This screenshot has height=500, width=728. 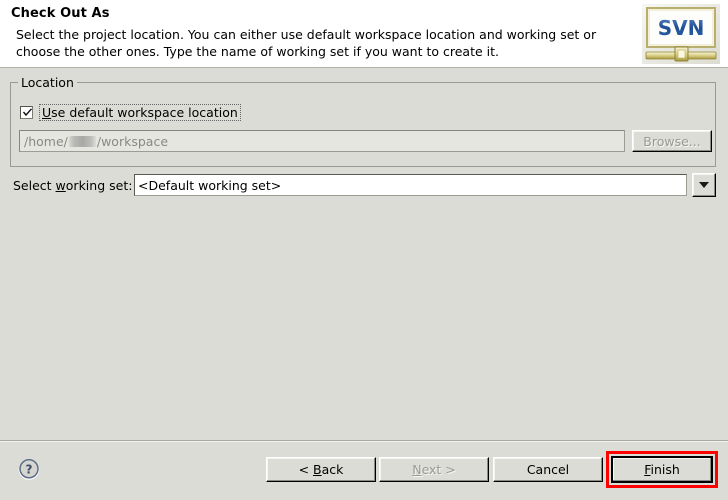 What do you see at coordinates (410, 185) in the screenshot?
I see `working-set-input: <Default working set>` at bounding box center [410, 185].